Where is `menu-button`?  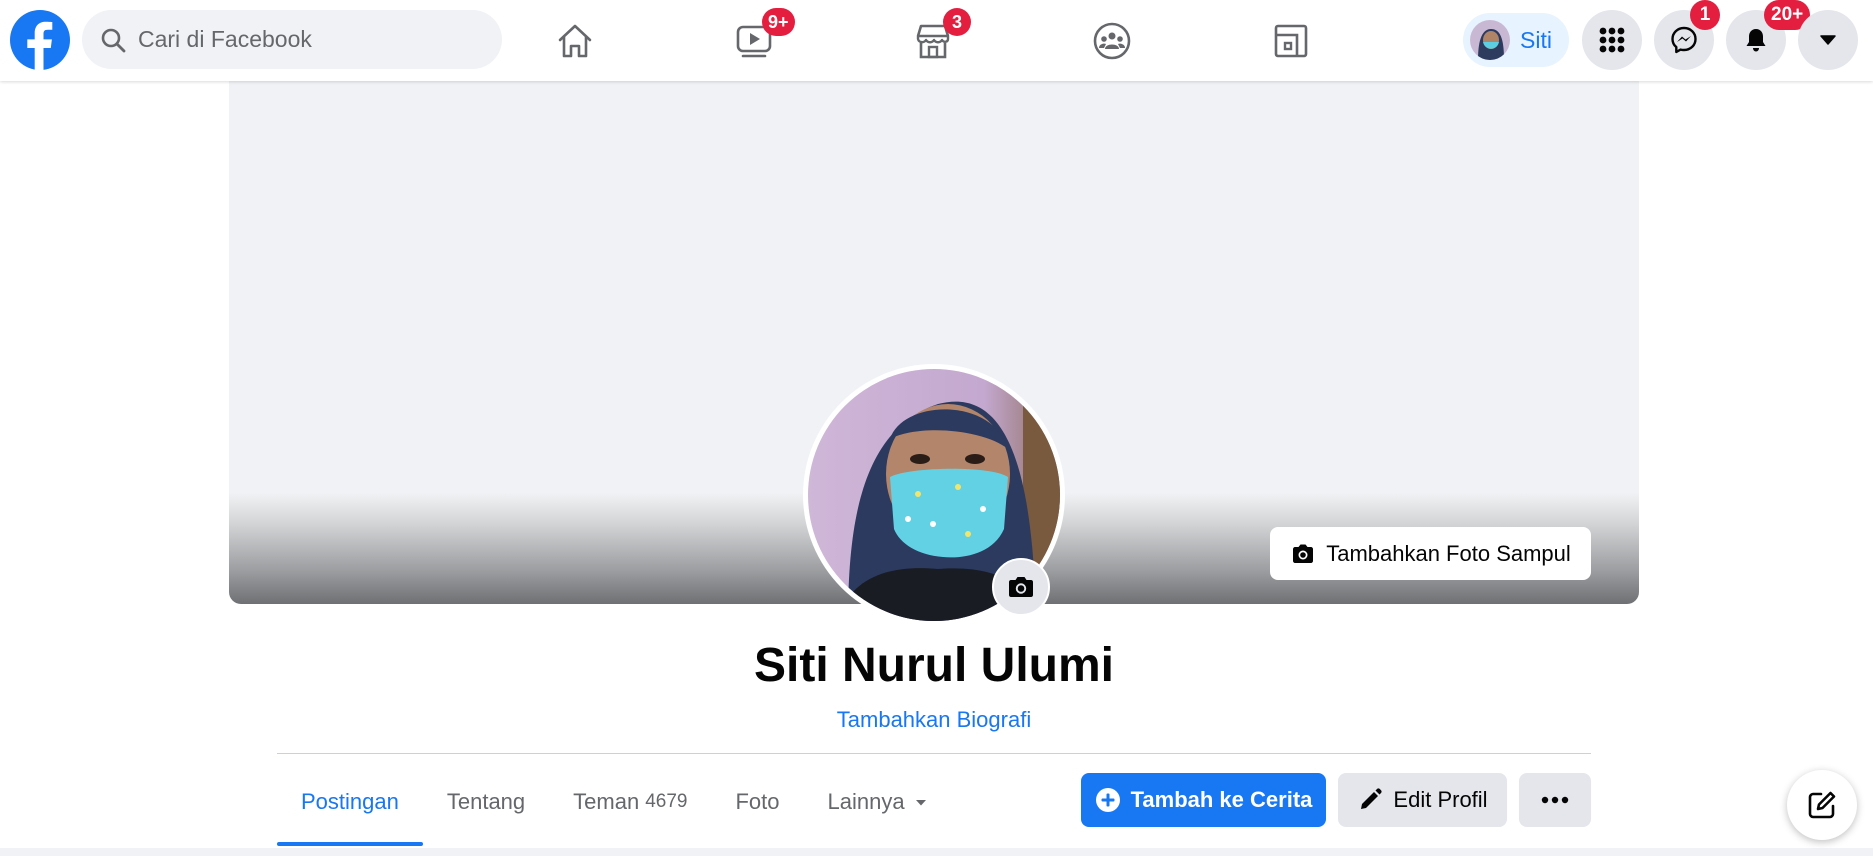
menu-button is located at coordinates (1612, 40).